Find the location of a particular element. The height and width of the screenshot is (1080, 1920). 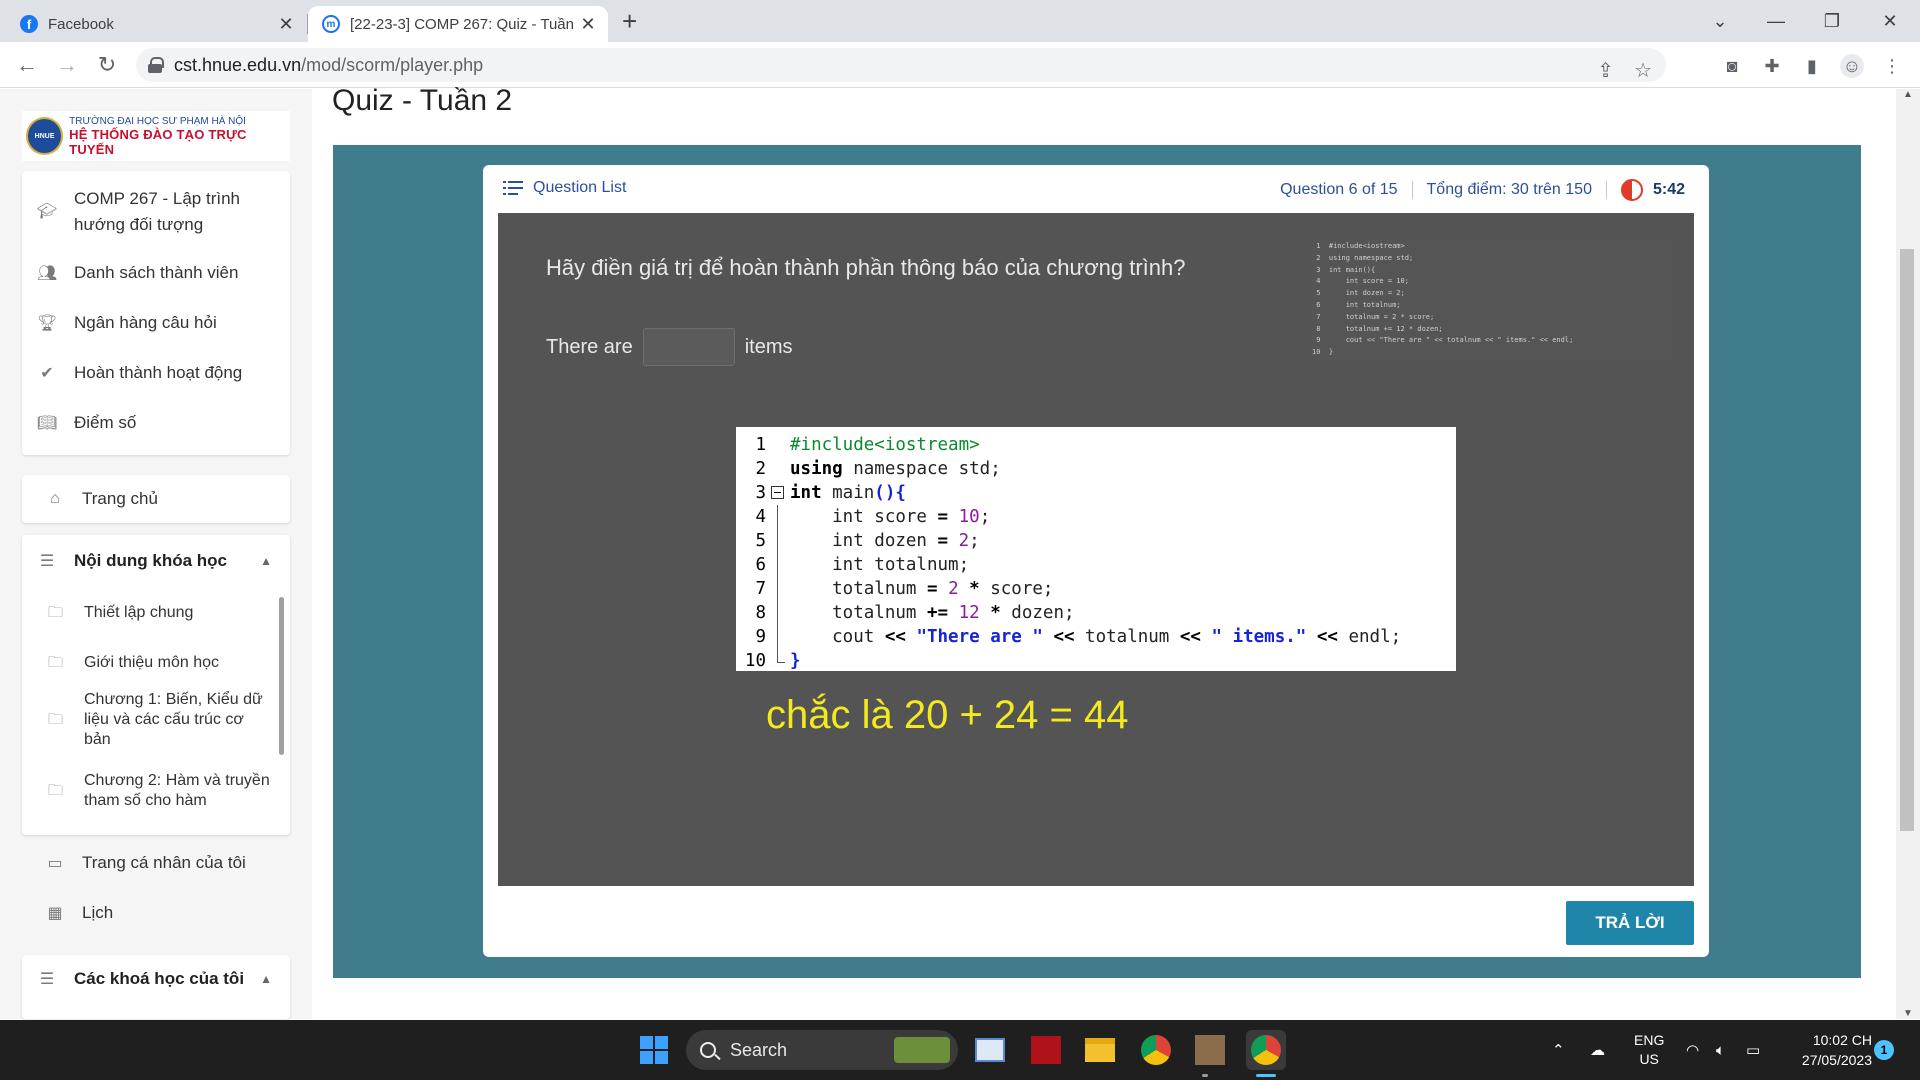

tab-facebook: f Facebook ✕ is located at coordinates (156, 24).